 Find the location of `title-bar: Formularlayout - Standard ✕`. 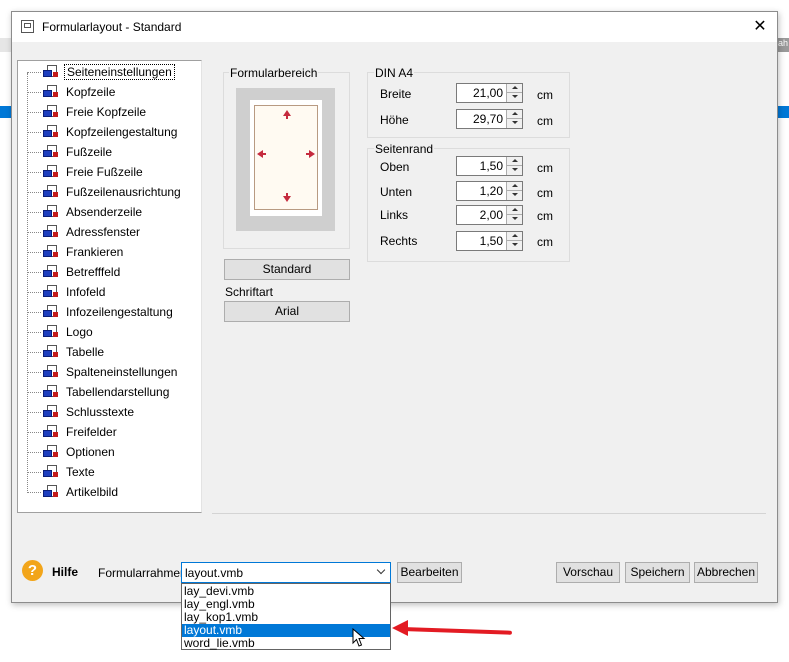

title-bar: Formularlayout - Standard ✕ is located at coordinates (394, 27).